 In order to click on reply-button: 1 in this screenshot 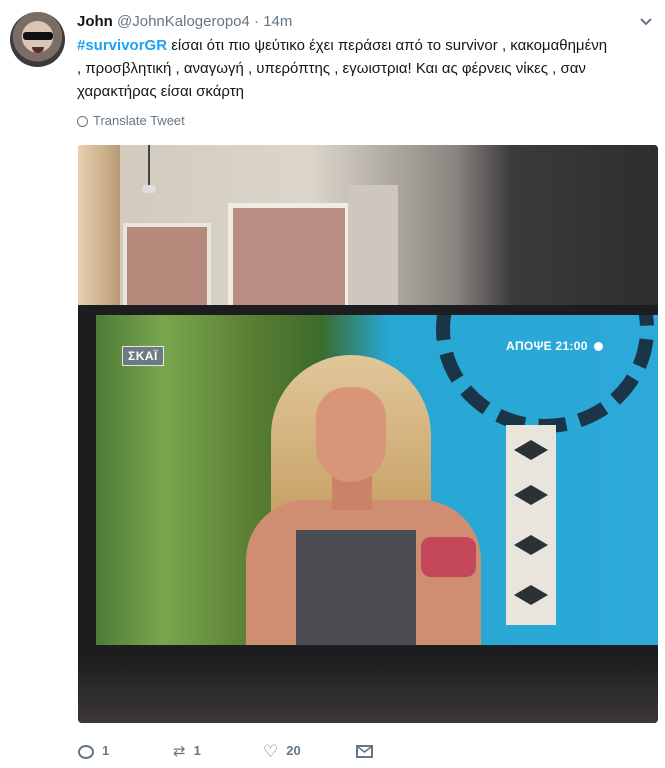, I will do `click(93, 751)`.